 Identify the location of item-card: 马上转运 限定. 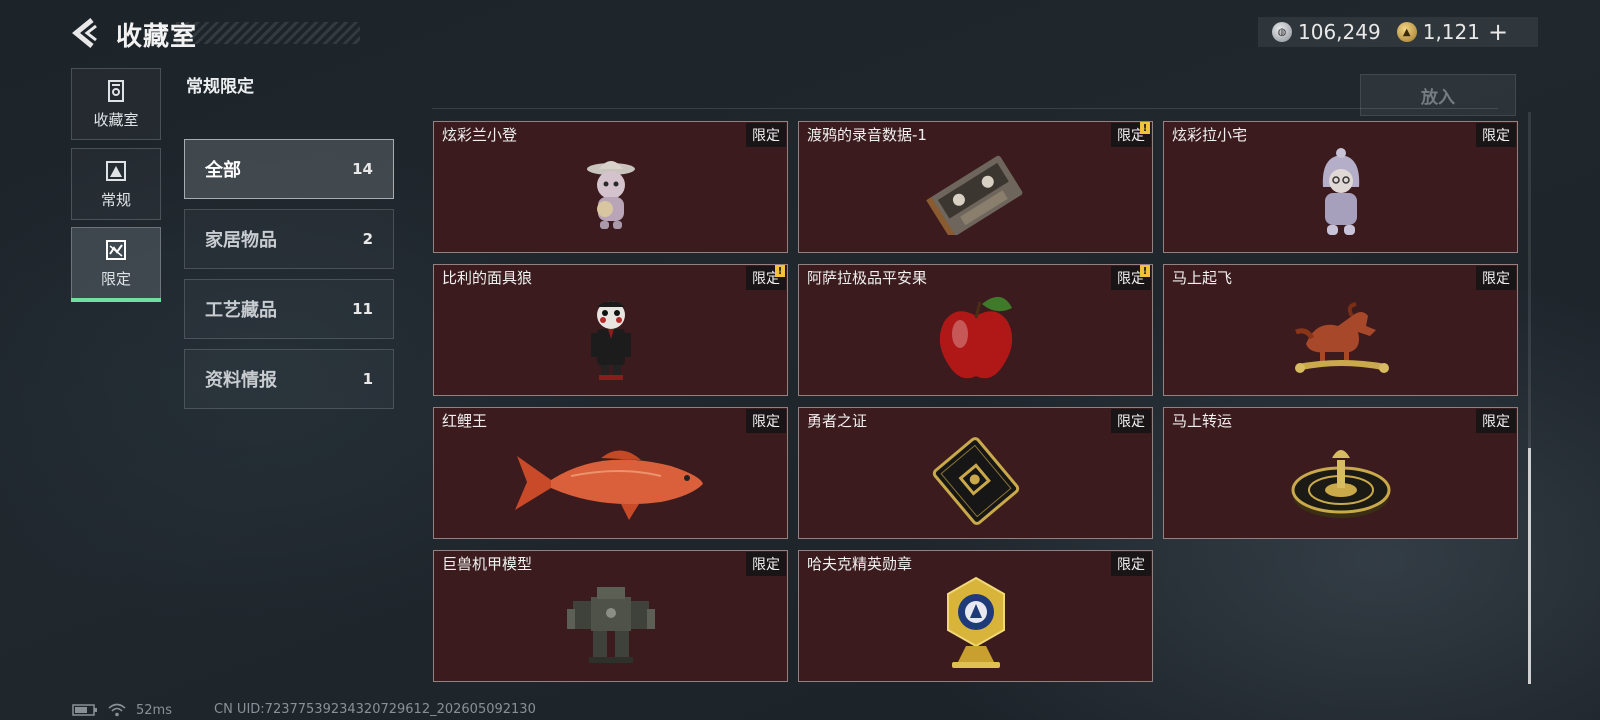
(1340, 473).